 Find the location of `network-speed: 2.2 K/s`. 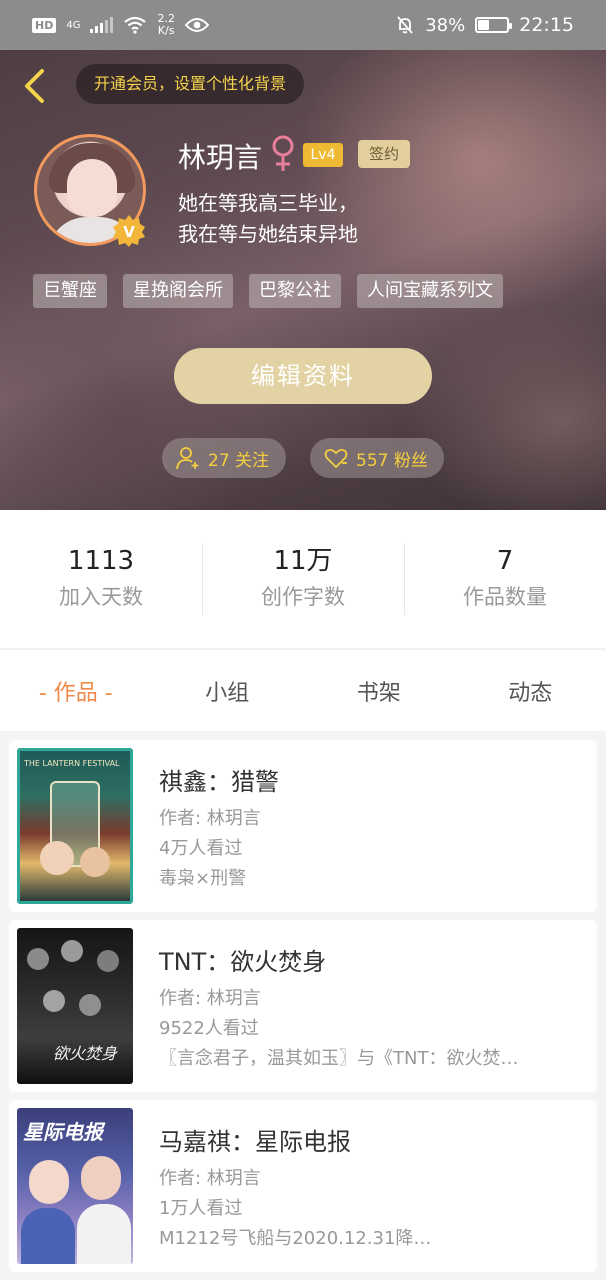

network-speed: 2.2 K/s is located at coordinates (166, 24).